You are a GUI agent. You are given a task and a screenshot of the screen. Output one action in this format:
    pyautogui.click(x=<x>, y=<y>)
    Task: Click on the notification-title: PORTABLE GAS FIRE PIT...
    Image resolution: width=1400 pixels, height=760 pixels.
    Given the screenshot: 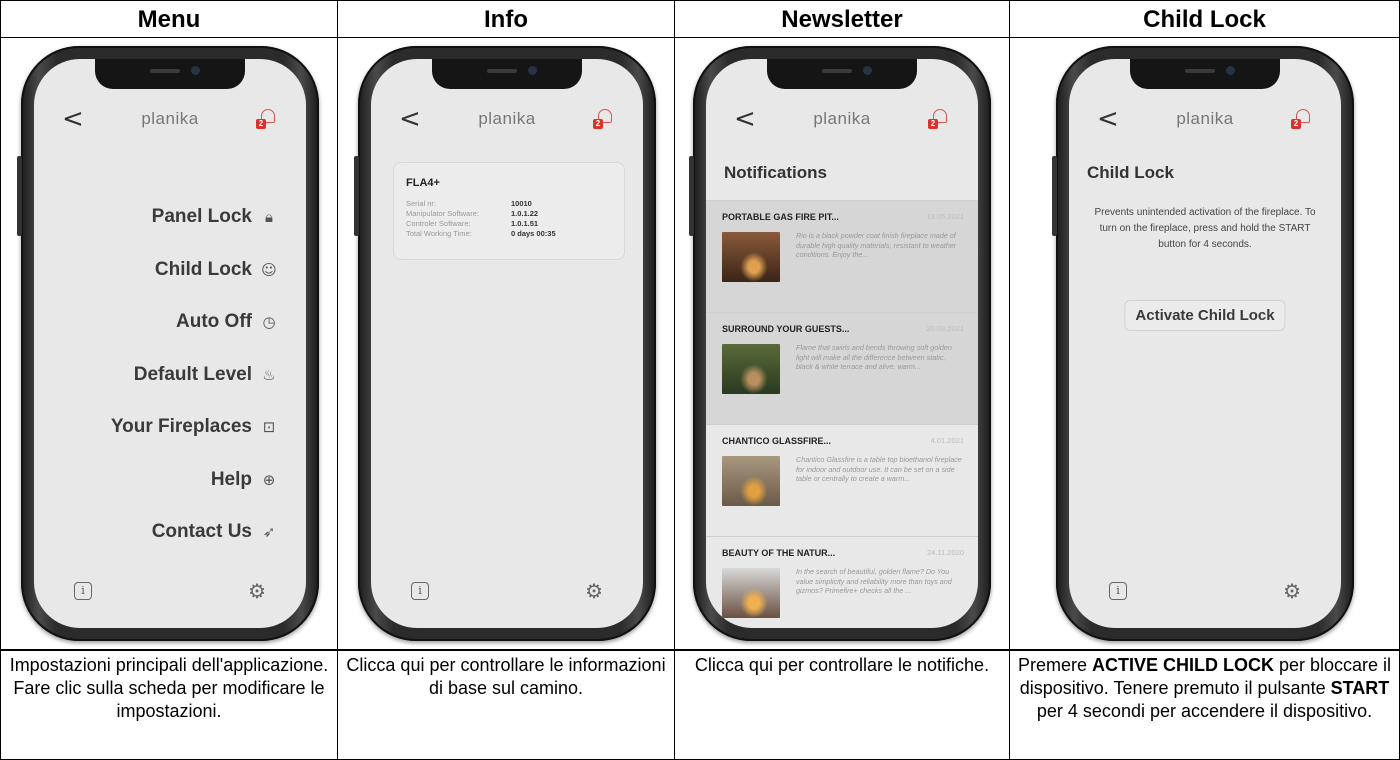 What is the action you would take?
    pyautogui.click(x=780, y=217)
    